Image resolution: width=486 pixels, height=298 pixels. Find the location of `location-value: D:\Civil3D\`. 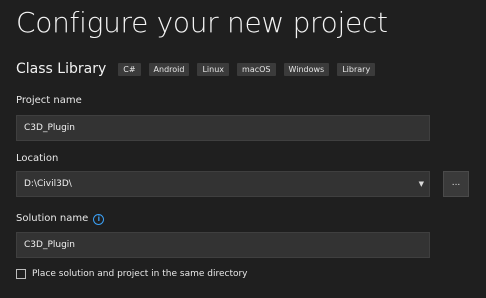

location-value: D:\Civil3D\ is located at coordinates (48, 184).